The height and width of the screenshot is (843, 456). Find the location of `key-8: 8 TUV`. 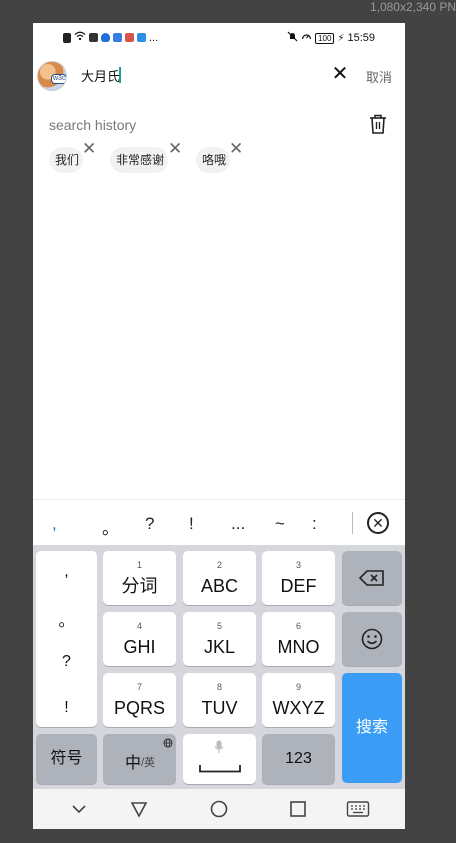

key-8: 8 TUV is located at coordinates (219, 700).